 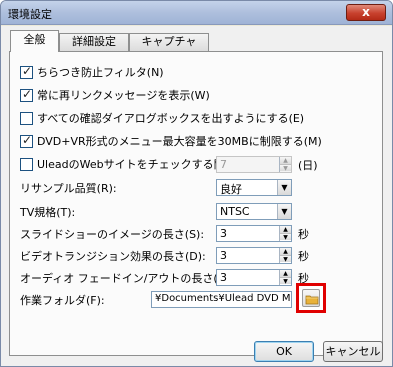 I want to click on flicker-filter-checkbox: ちらつき防止フィルタ(N), so click(x=92, y=72).